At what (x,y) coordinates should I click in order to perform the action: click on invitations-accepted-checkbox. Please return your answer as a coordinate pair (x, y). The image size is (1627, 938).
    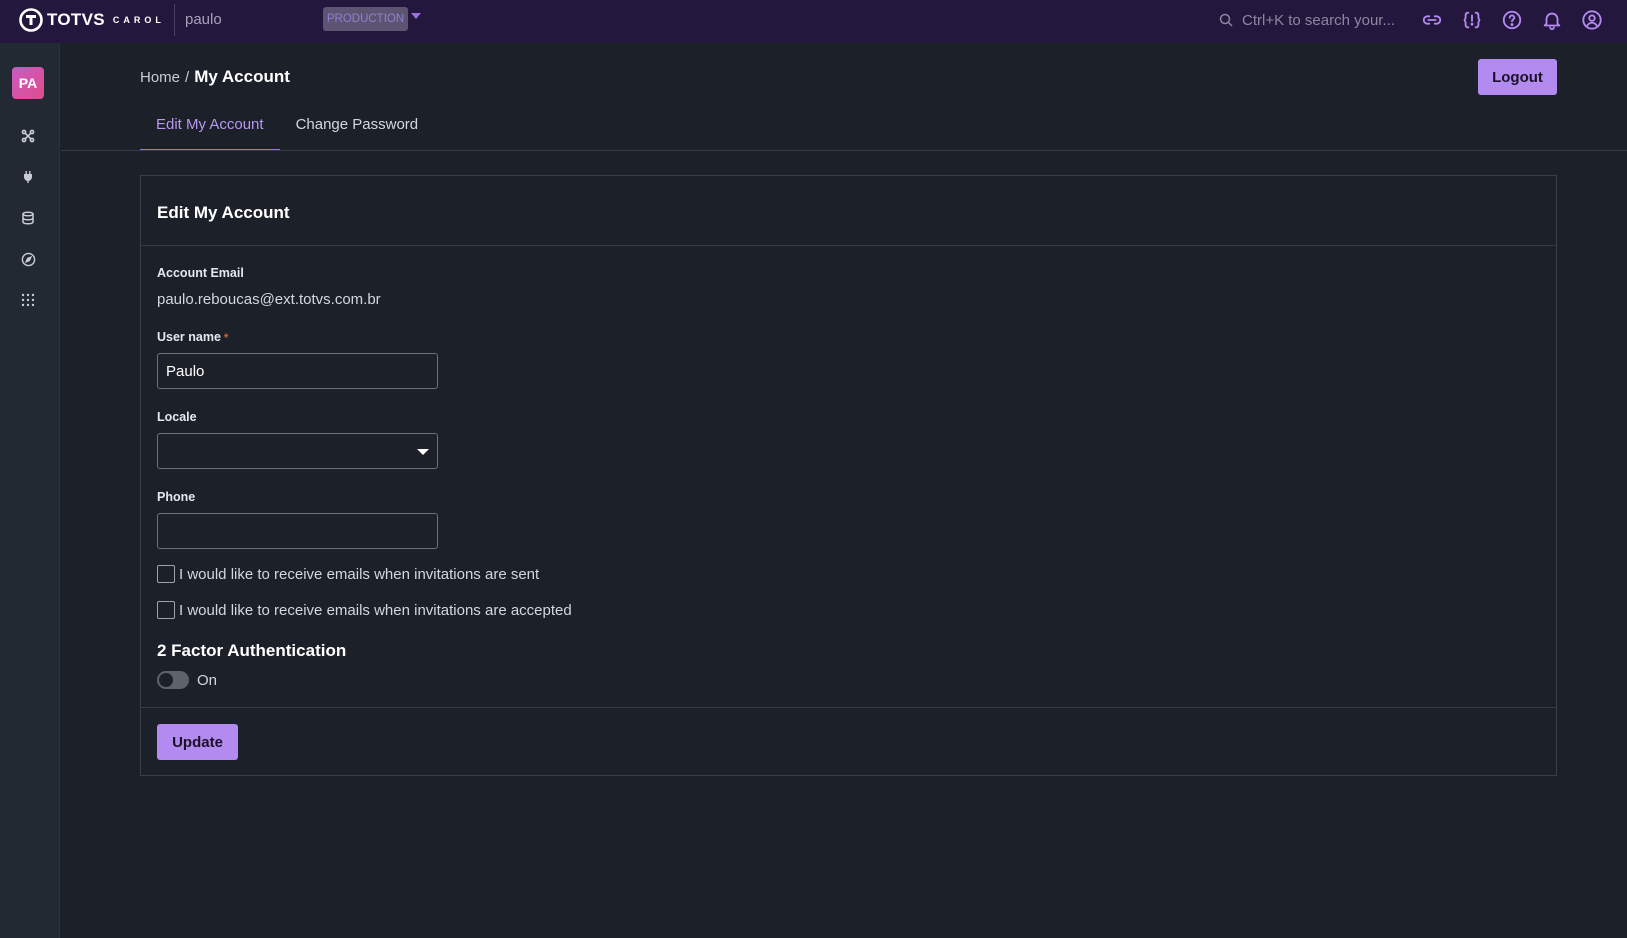
    Looking at the image, I should click on (166, 610).